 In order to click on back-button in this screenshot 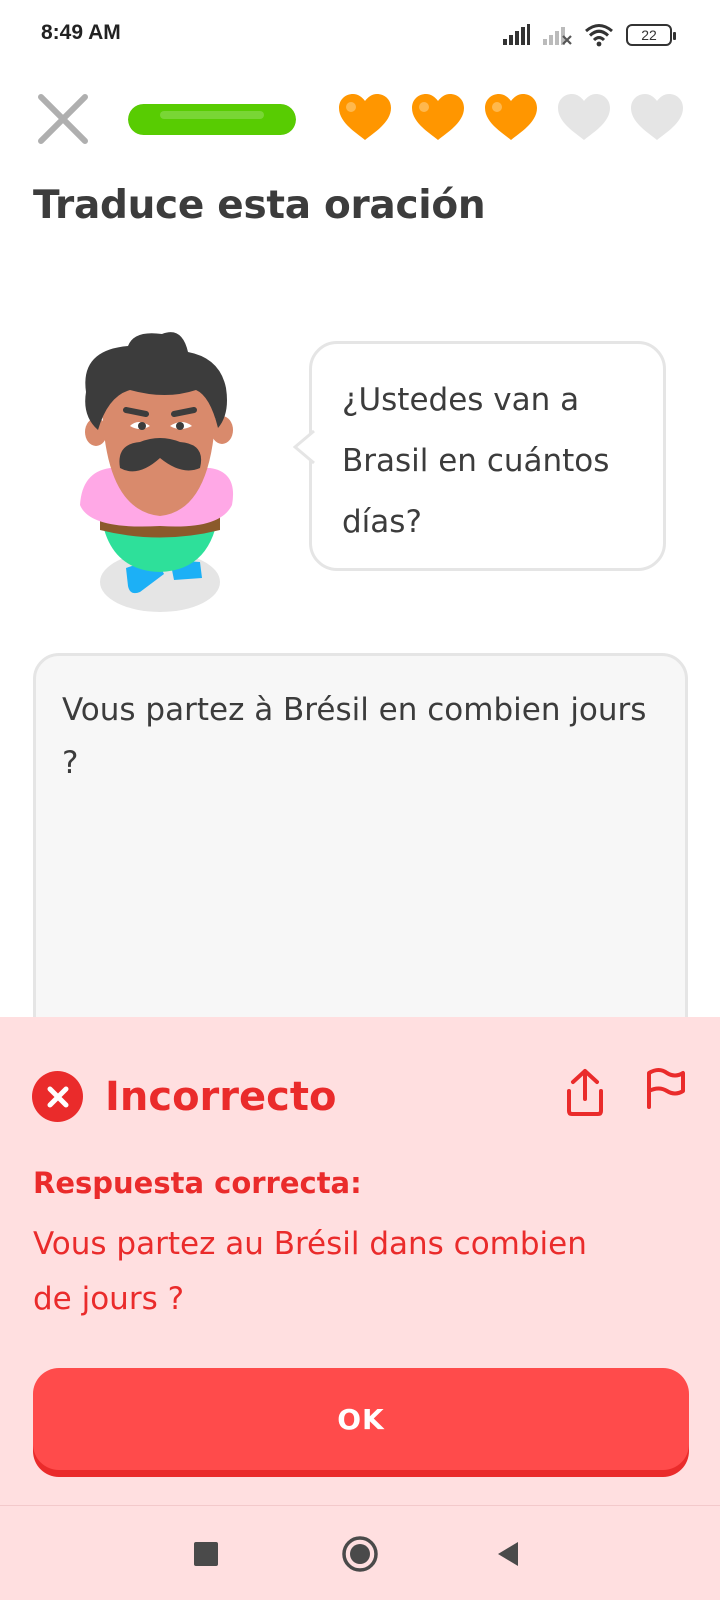, I will do `click(508, 1554)`.